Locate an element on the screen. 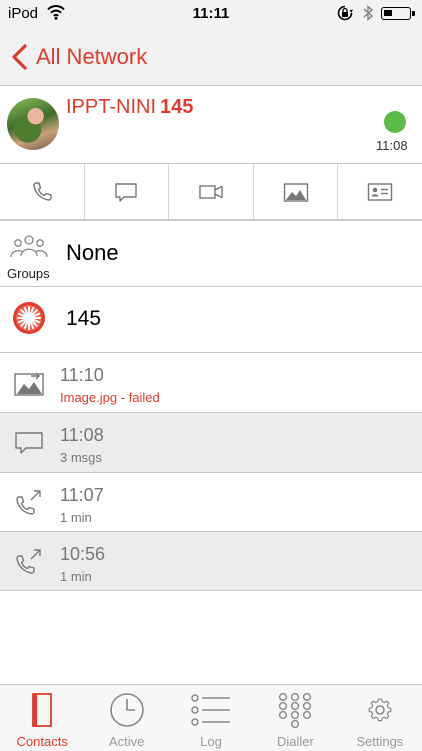 Image resolution: width=422 pixels, height=751 pixels. log-time: 11:07 is located at coordinates (82, 495).